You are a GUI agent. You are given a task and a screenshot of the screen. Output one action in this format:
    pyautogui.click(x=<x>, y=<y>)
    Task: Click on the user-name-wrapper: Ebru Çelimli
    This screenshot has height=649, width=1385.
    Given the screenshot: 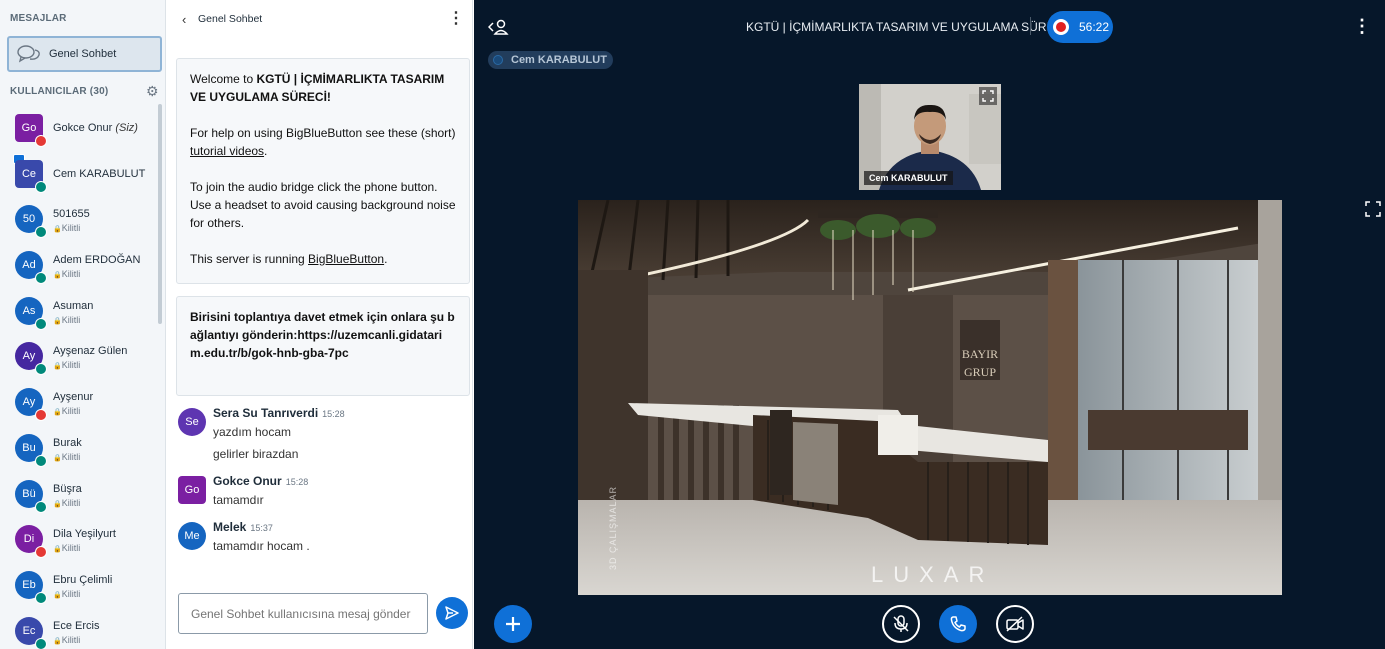 What is the action you would take?
    pyautogui.click(x=82, y=580)
    